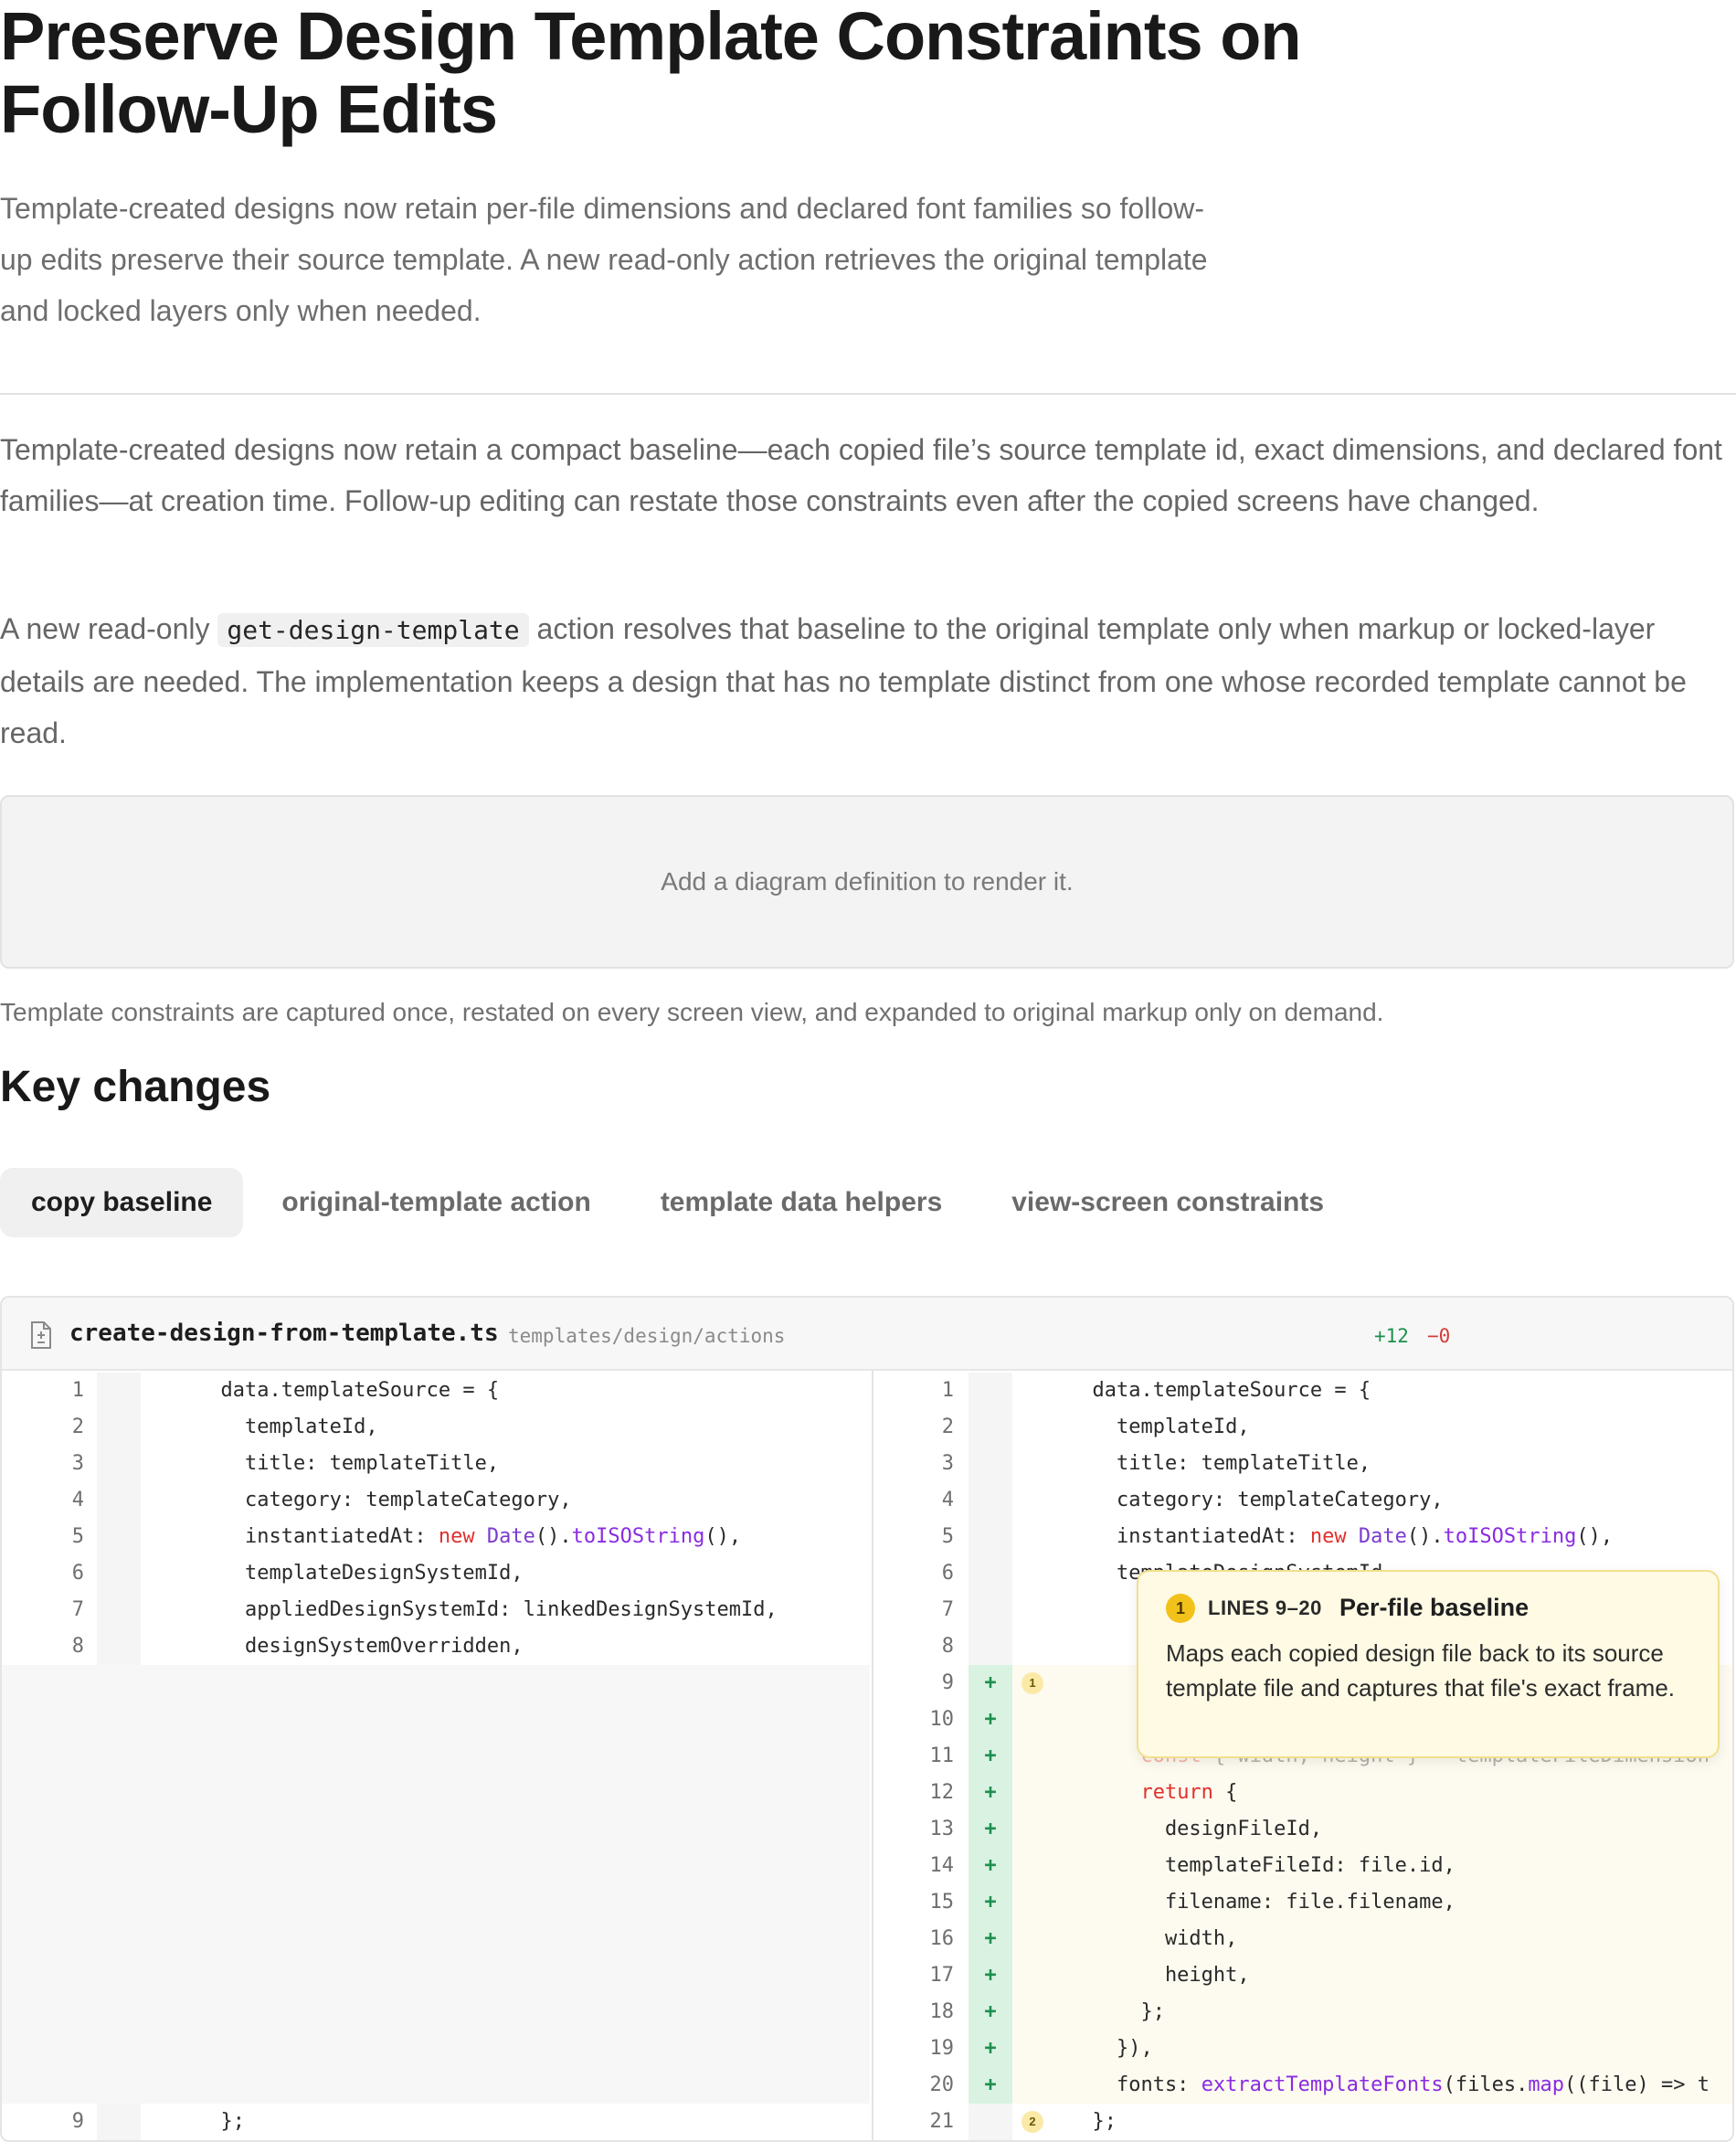 The width and height of the screenshot is (1736, 2142). I want to click on diff-file-name: create-design-from-template.ts, so click(284, 1334).